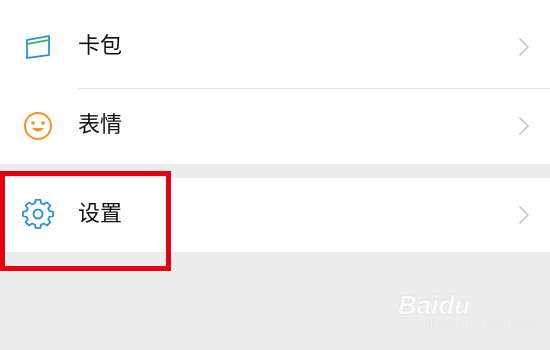  Describe the element at coordinates (485, 323) in the screenshot. I see `watermark-url: jingyan.baidu.com` at that location.